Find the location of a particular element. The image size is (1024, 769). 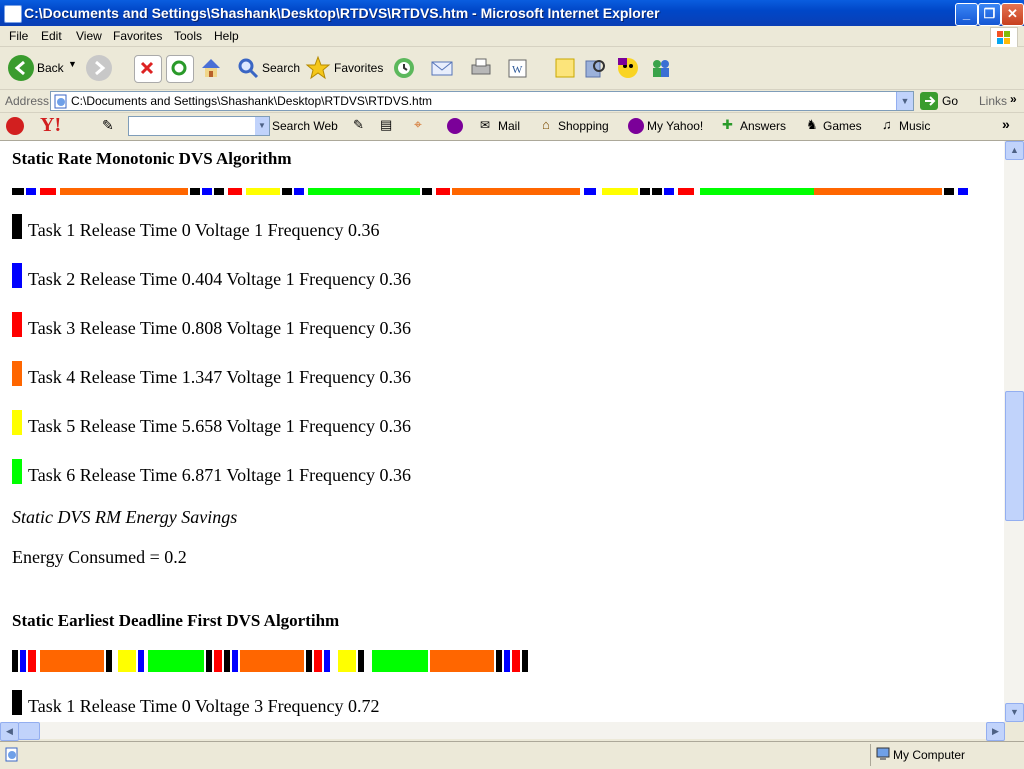

yahoo-search-input: ▼ is located at coordinates (199, 126).